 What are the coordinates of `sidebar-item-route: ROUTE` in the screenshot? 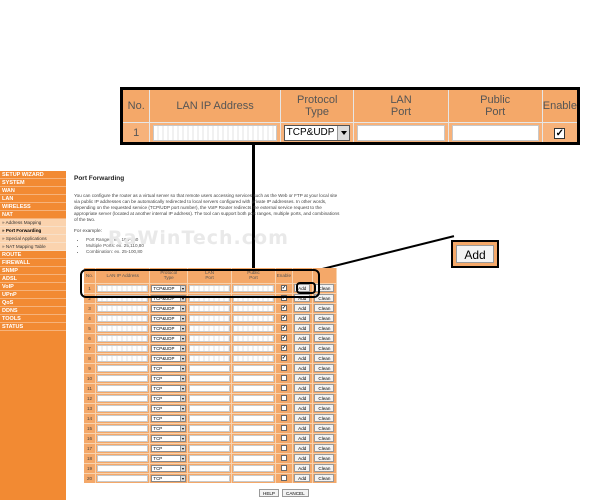 It's located at (33, 255).